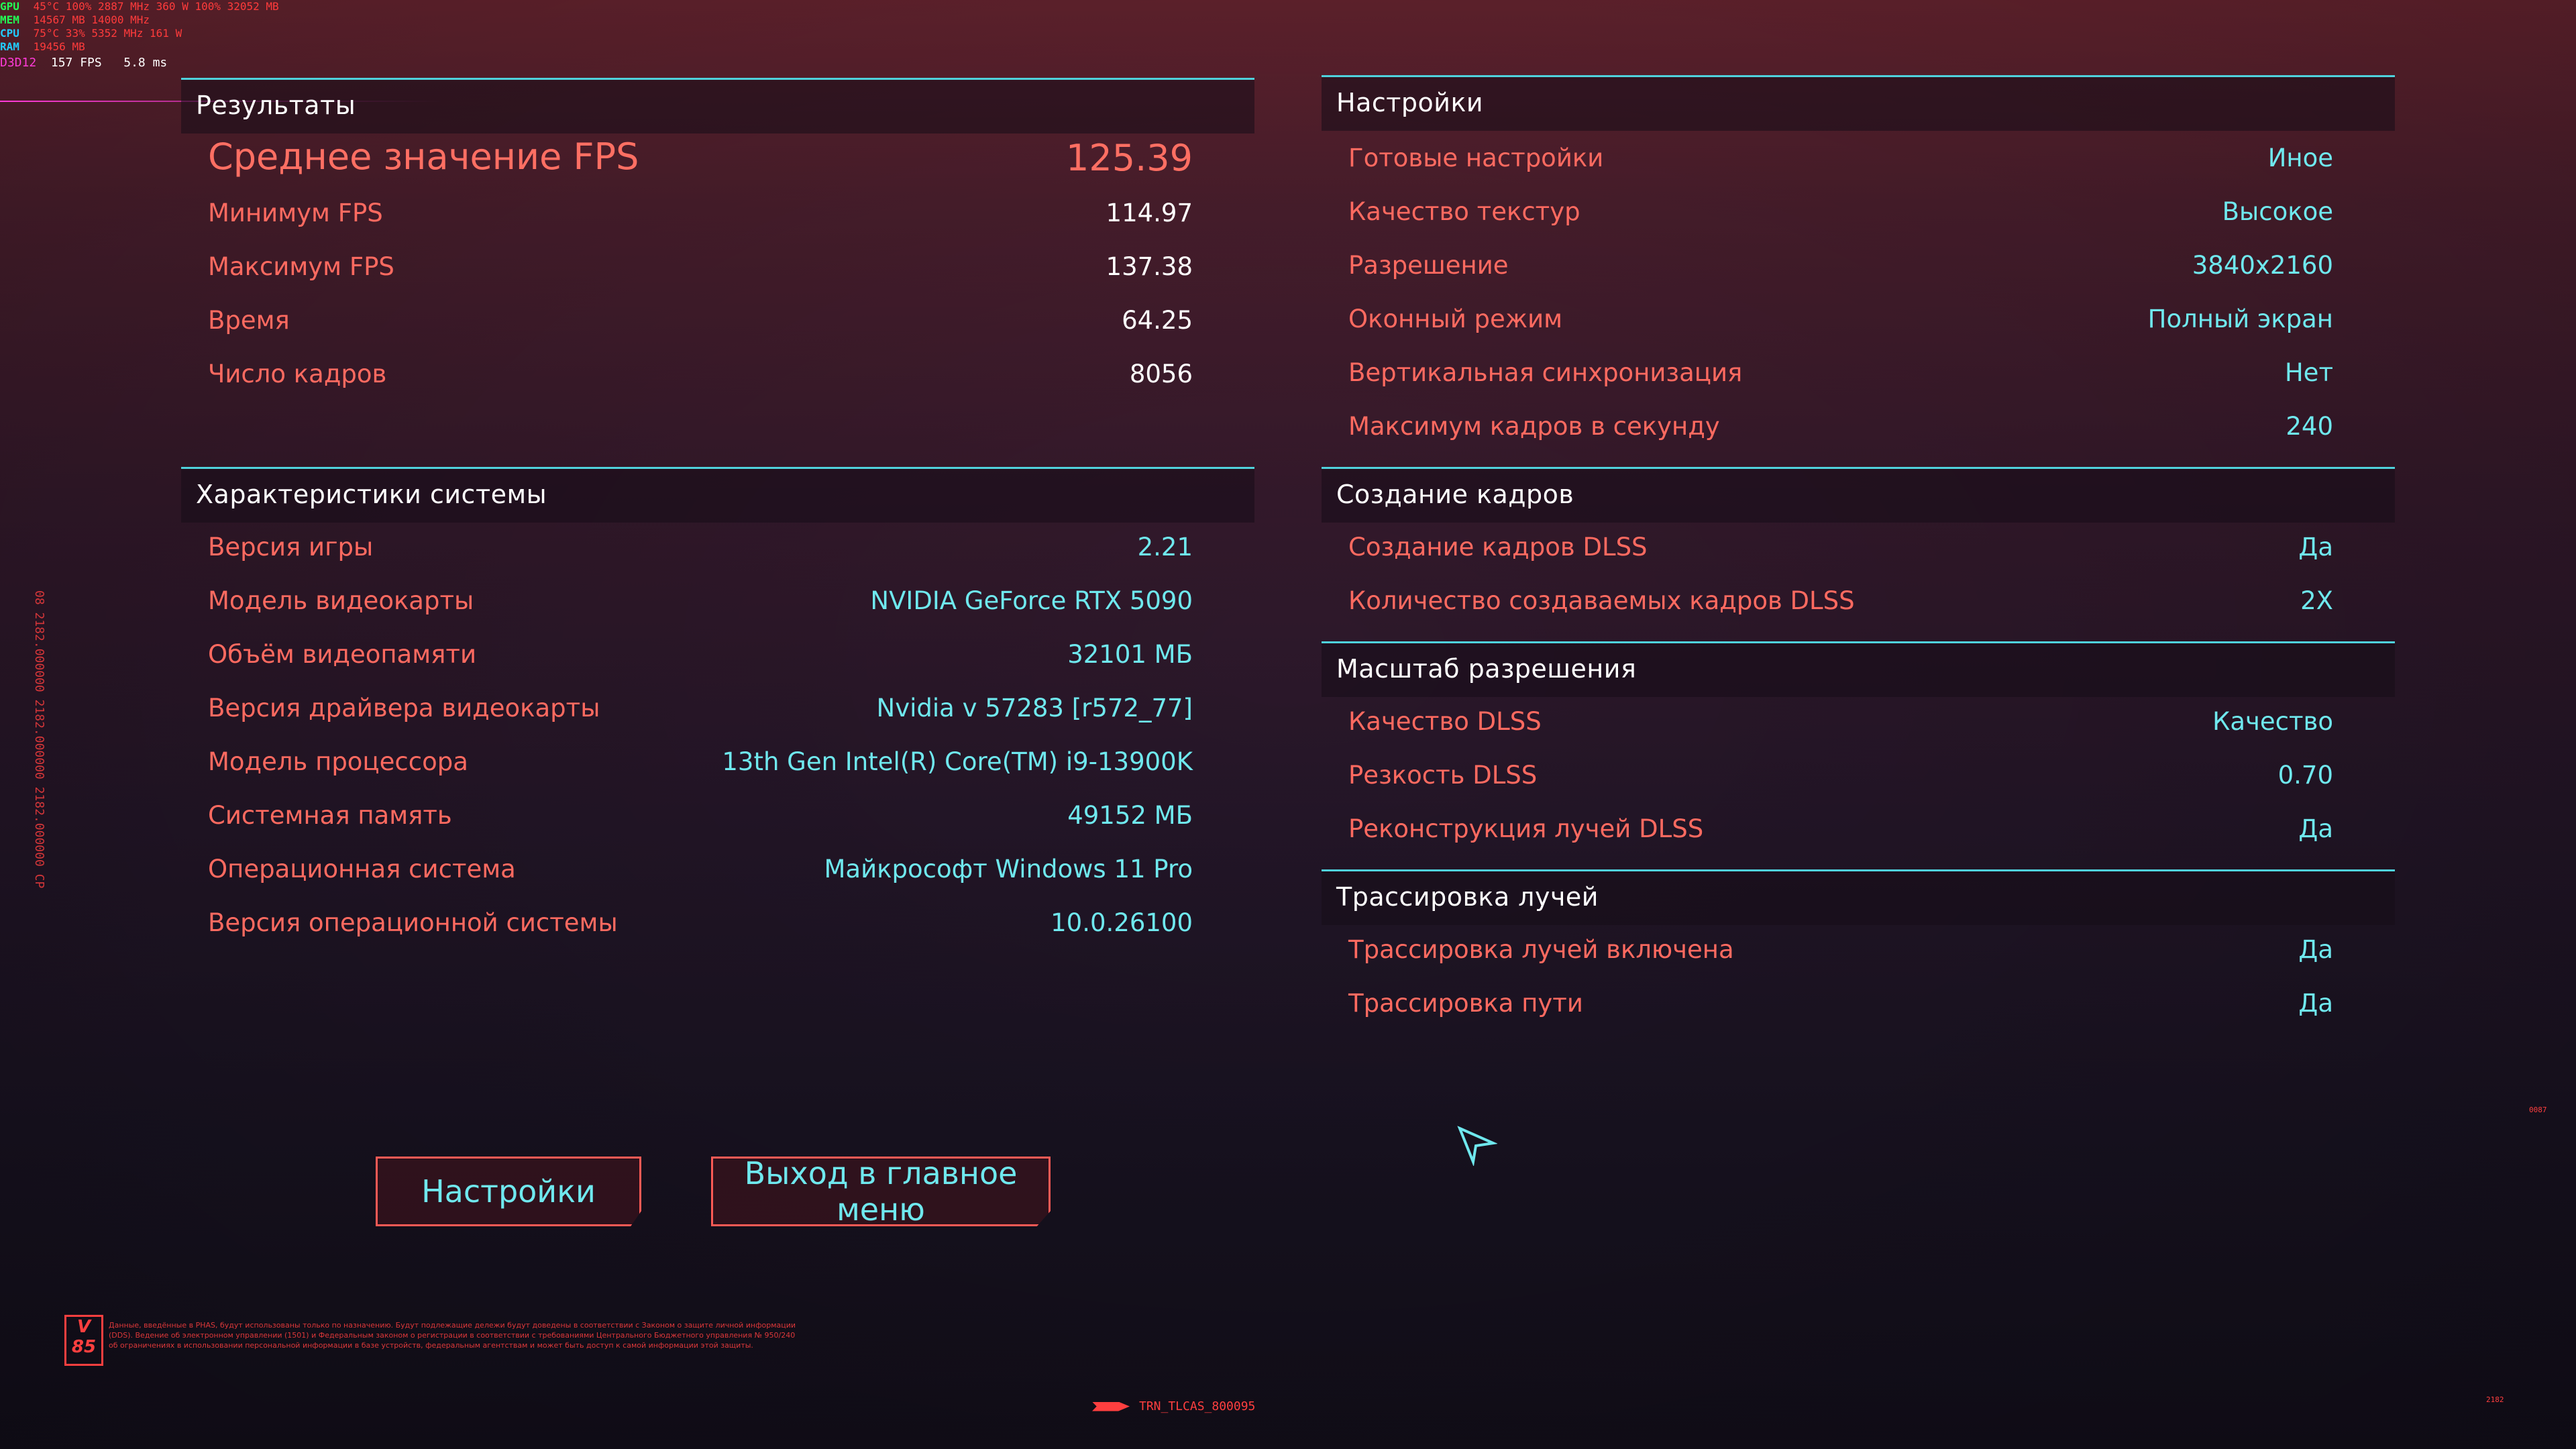 This screenshot has height=1449, width=2576. What do you see at coordinates (1498, 547) in the screenshot?
I see `framegen-label: Создание кадров DLSS` at bounding box center [1498, 547].